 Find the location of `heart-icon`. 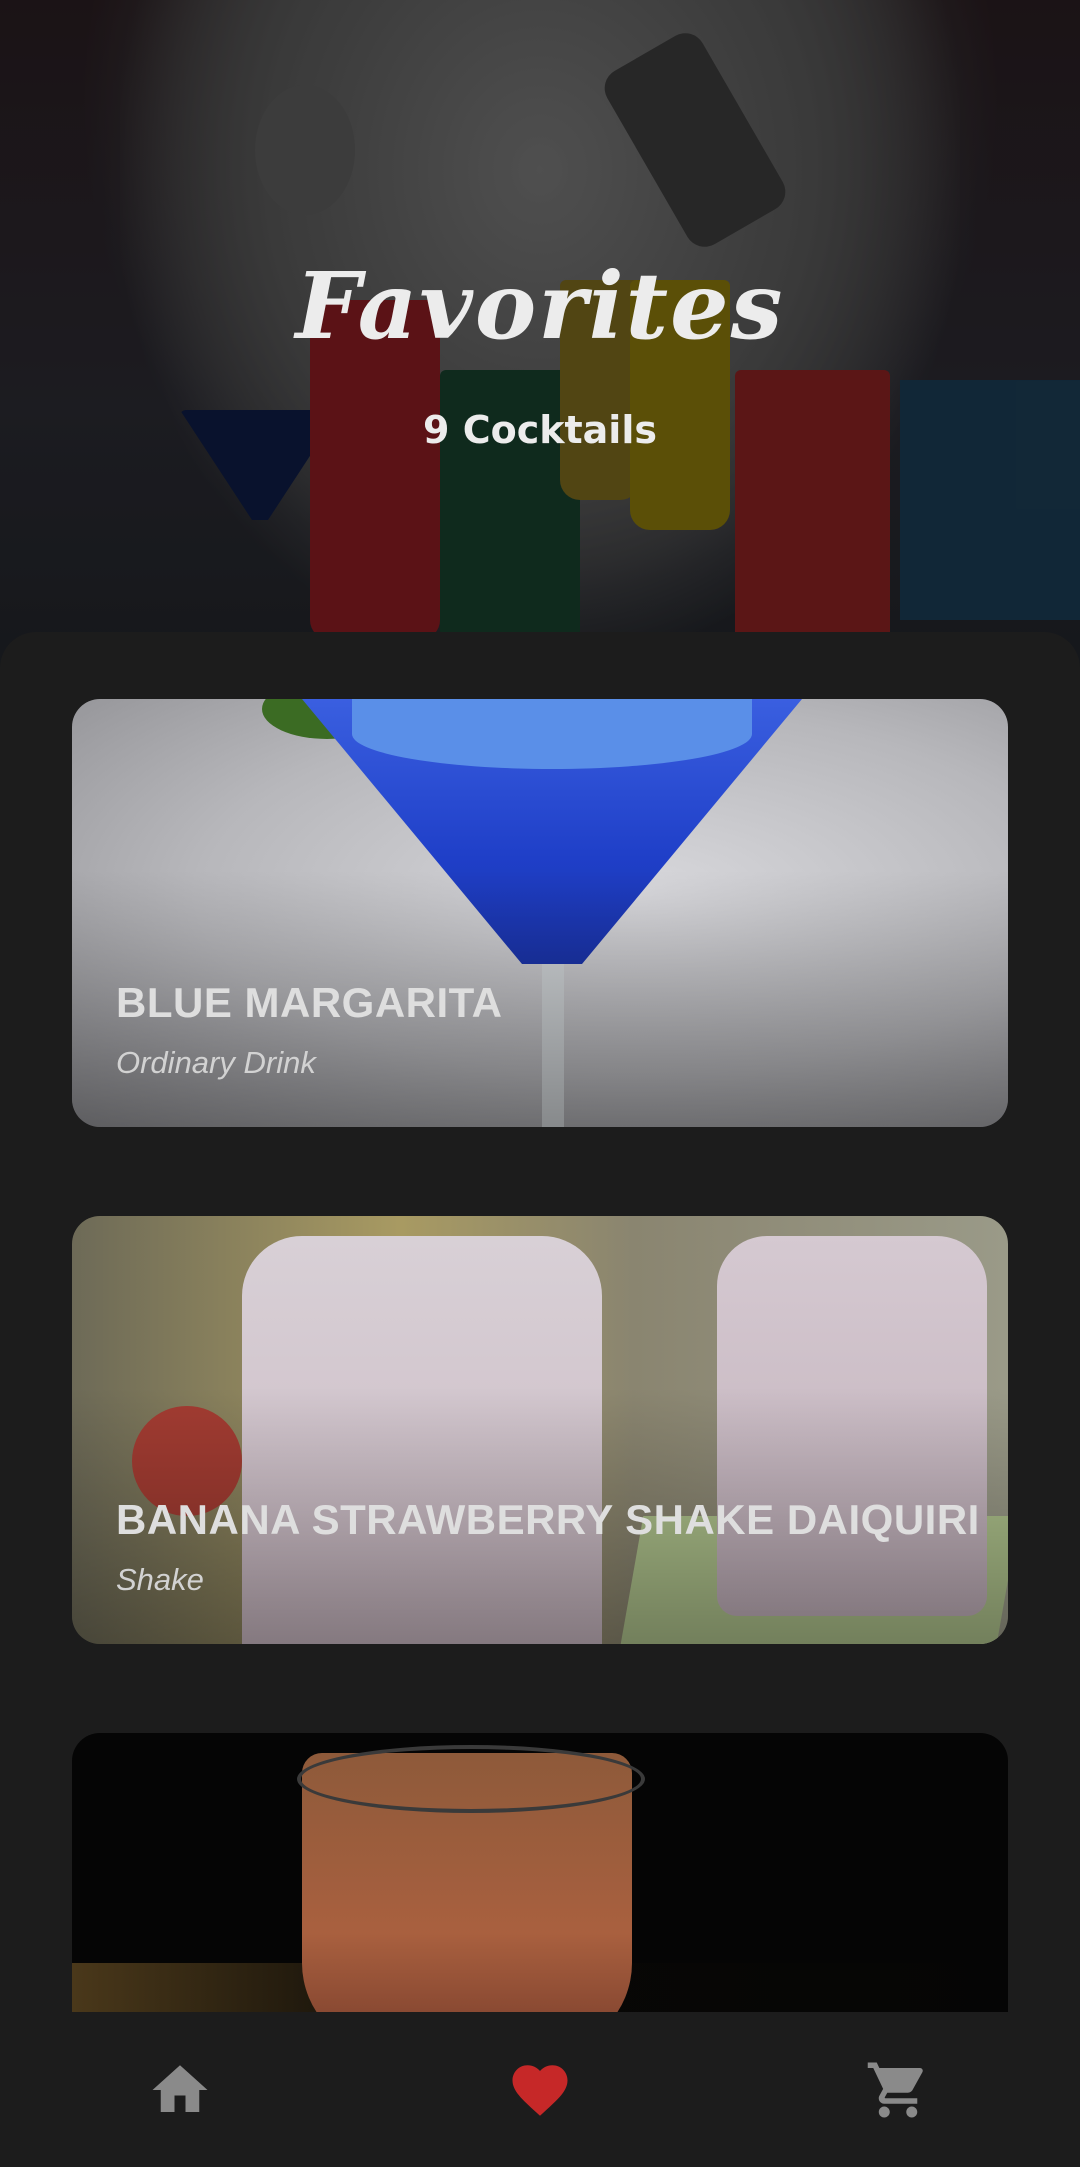

heart-icon is located at coordinates (540, 2090).